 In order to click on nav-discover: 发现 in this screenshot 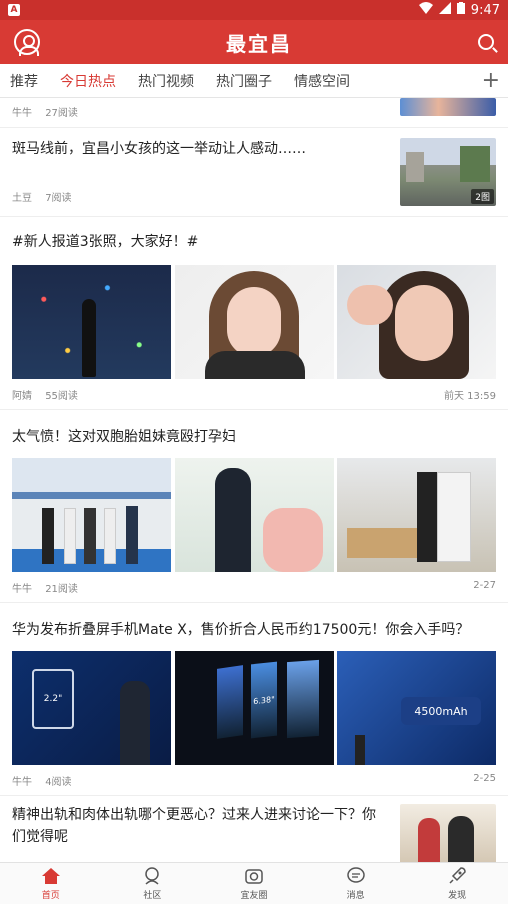, I will do `click(457, 883)`.